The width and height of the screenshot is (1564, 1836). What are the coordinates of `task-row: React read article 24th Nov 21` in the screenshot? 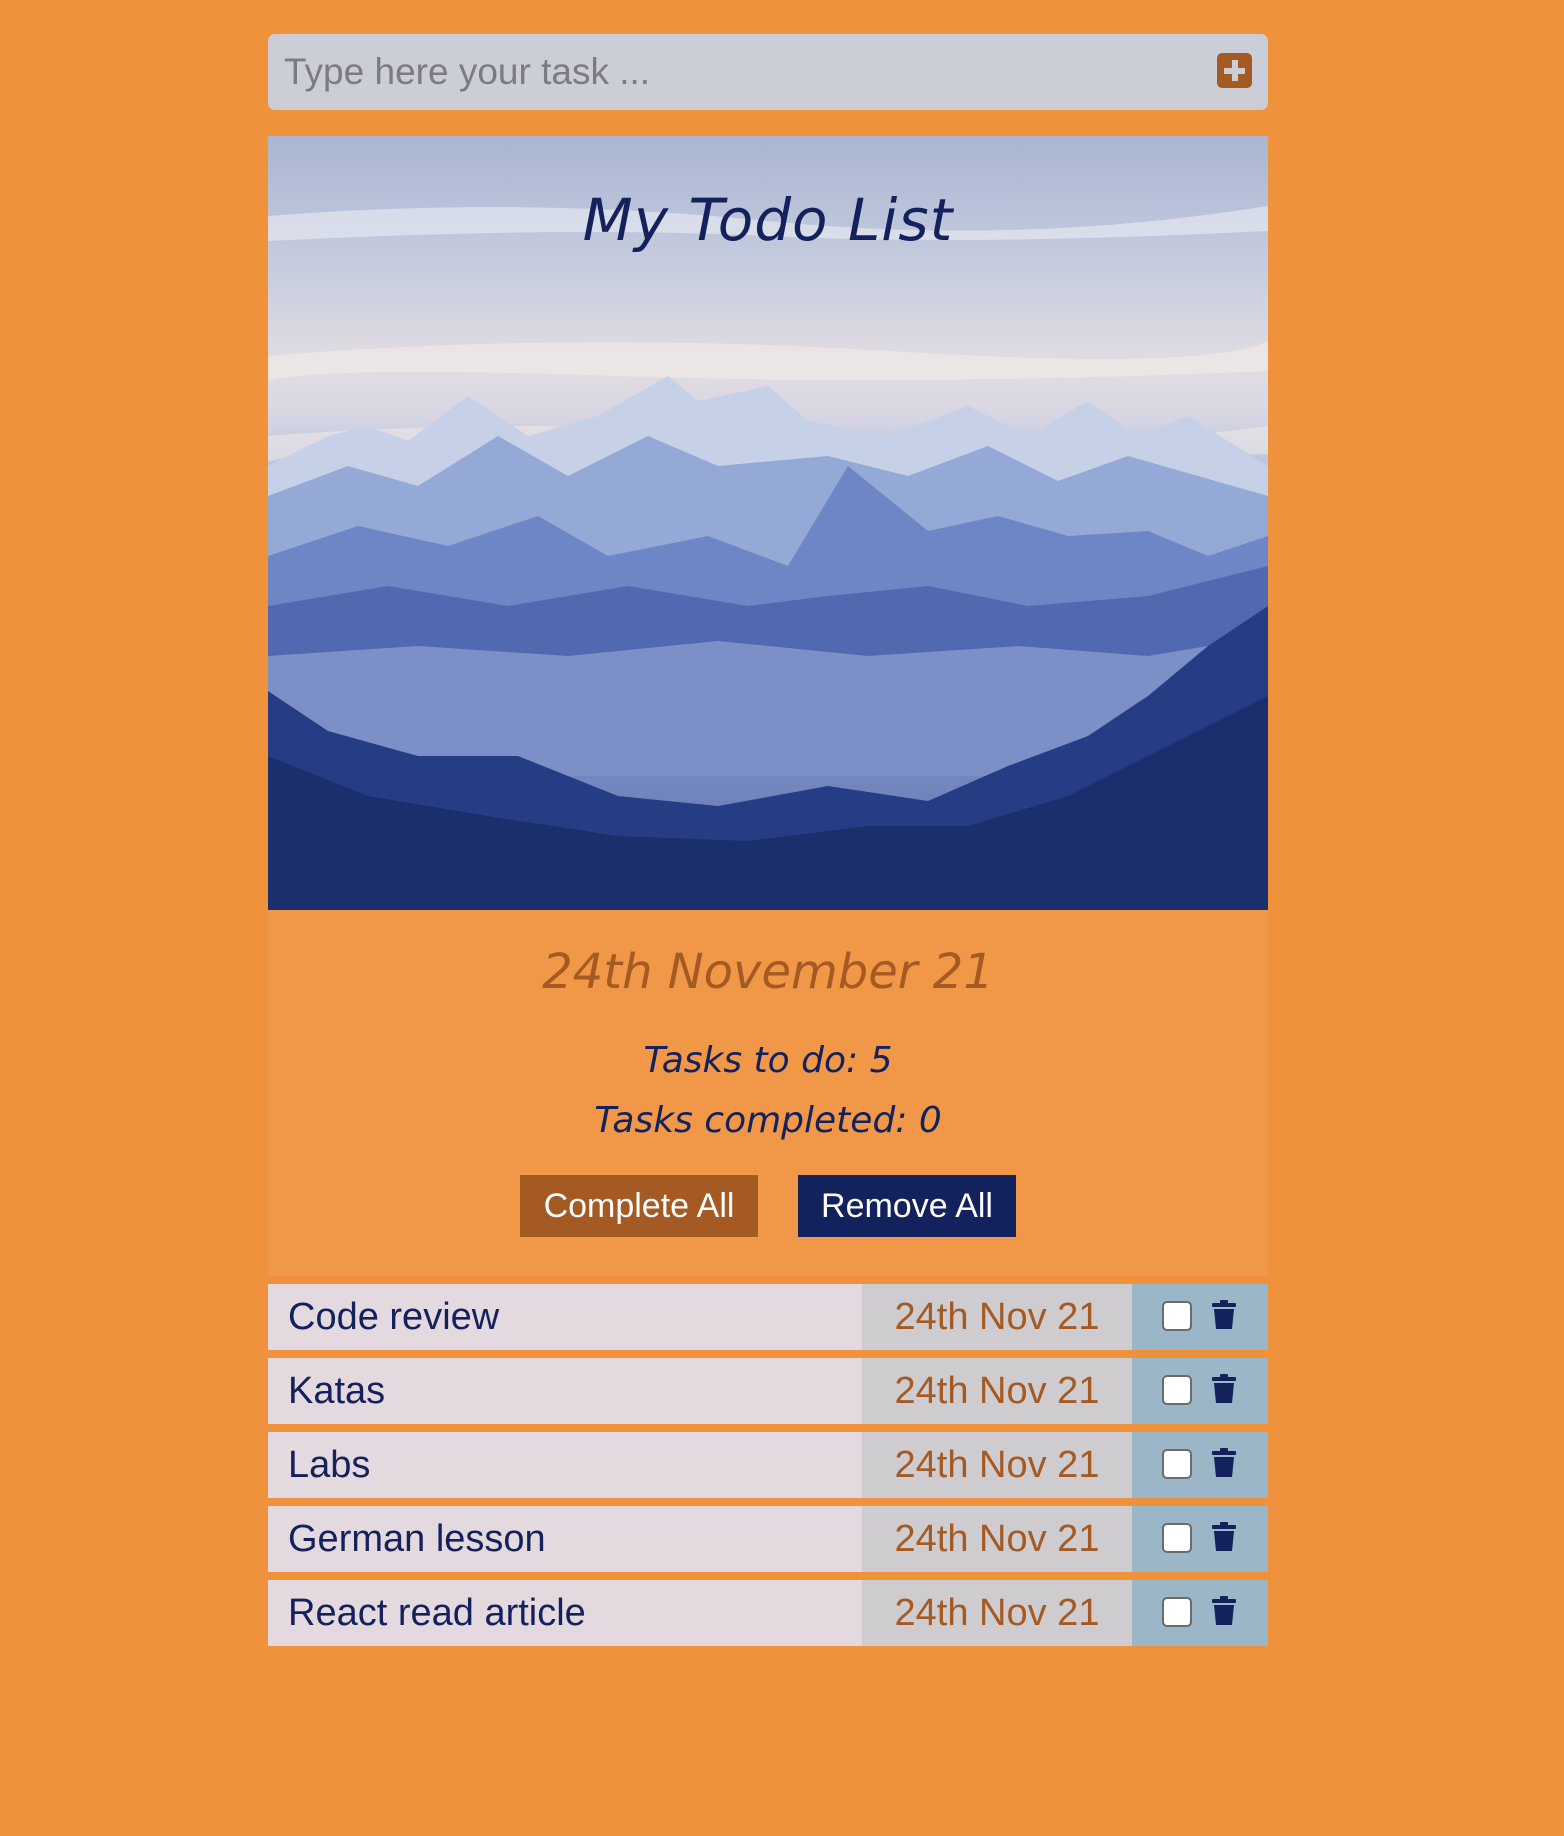 It's located at (768, 1613).